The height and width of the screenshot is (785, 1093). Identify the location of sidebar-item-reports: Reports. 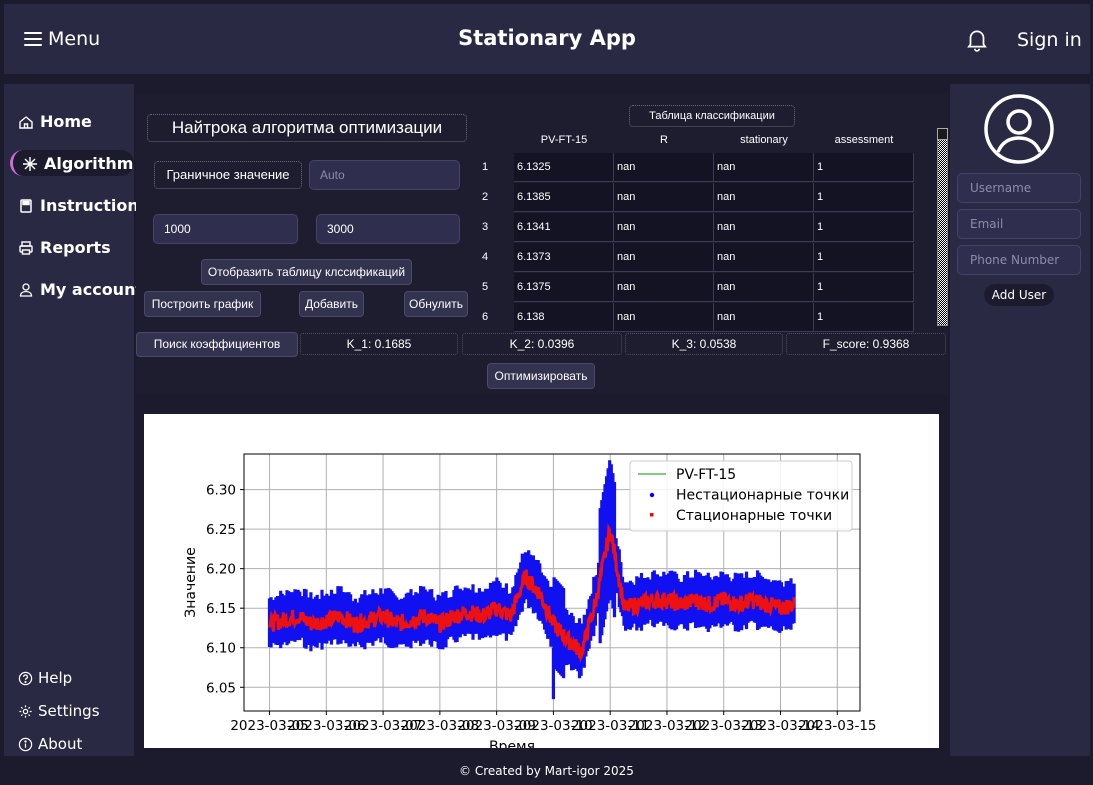
(64, 247).